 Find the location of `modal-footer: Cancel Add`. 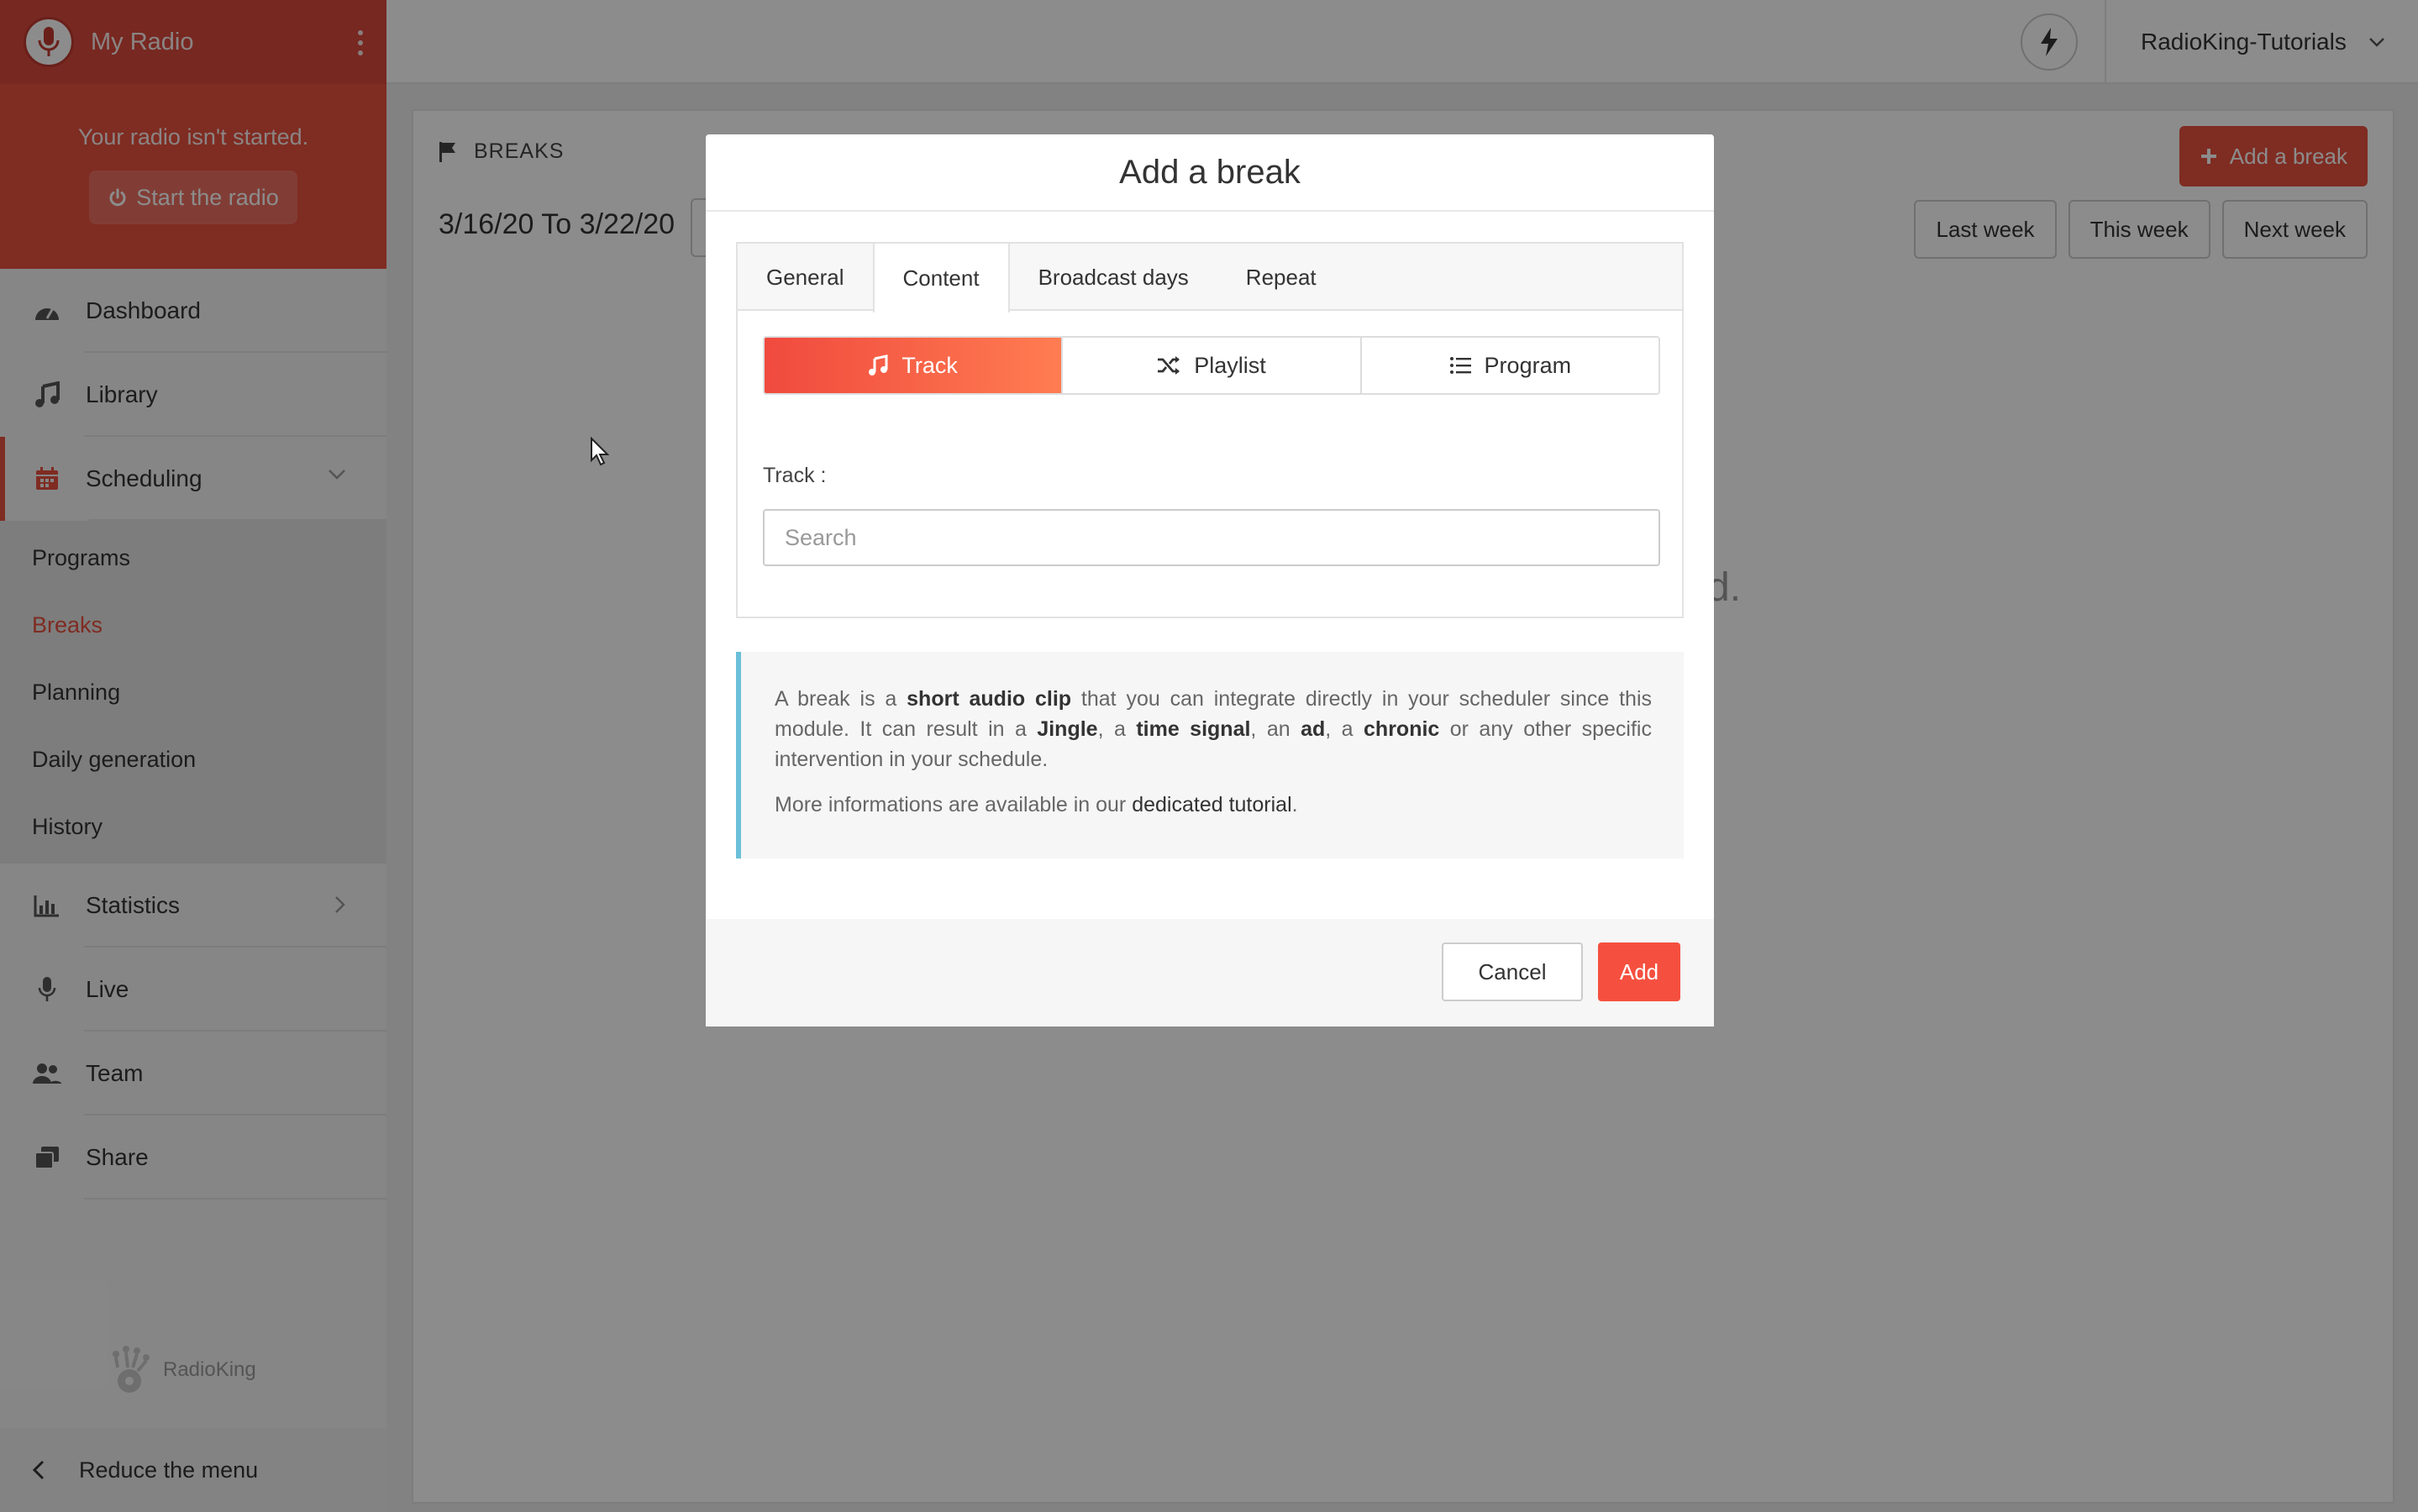

modal-footer: Cancel Add is located at coordinates (1210, 972).